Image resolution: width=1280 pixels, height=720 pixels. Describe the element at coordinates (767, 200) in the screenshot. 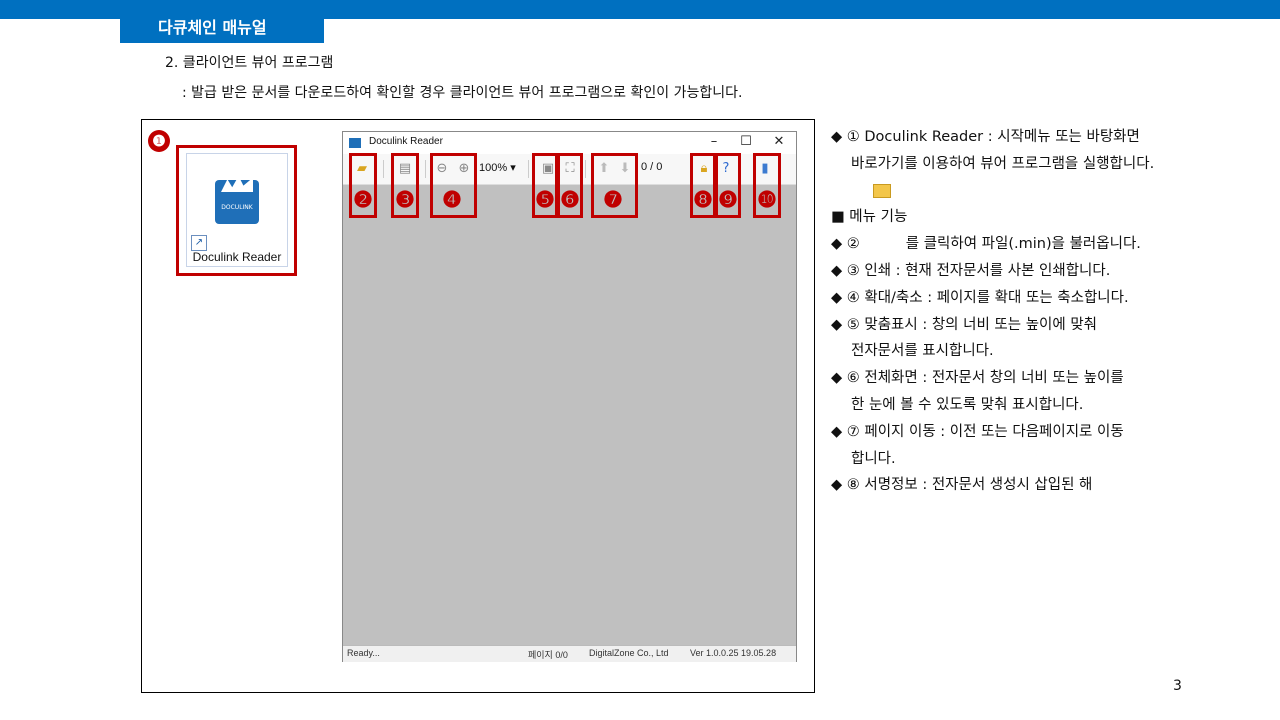

I see `callout-10: ❿` at that location.